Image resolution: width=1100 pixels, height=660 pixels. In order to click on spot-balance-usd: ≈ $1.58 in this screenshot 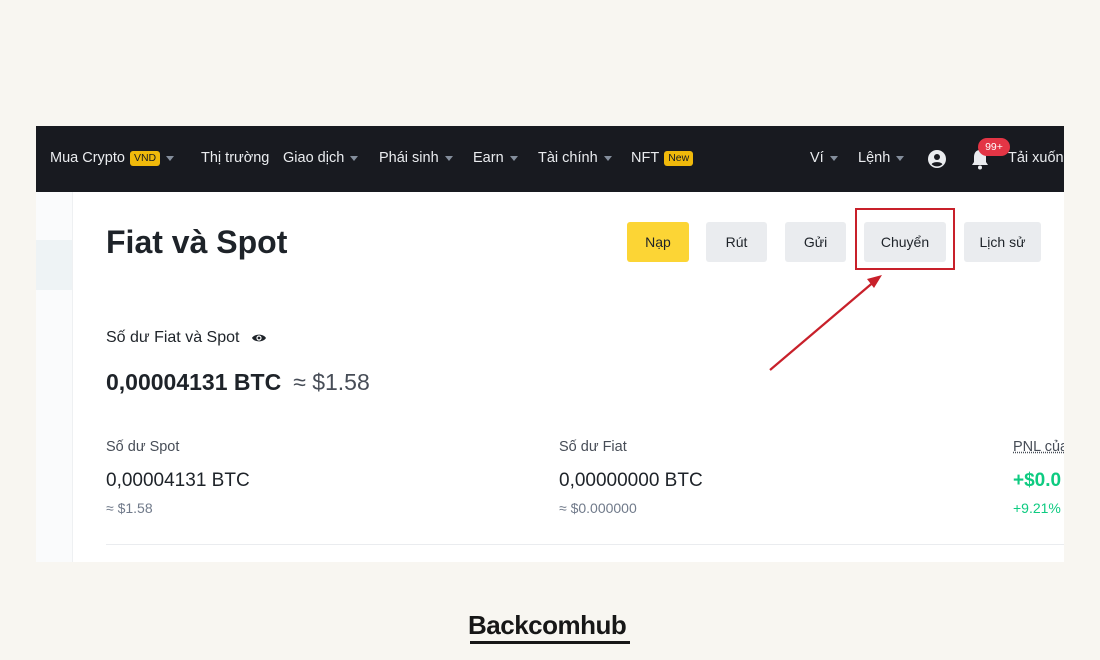, I will do `click(129, 508)`.